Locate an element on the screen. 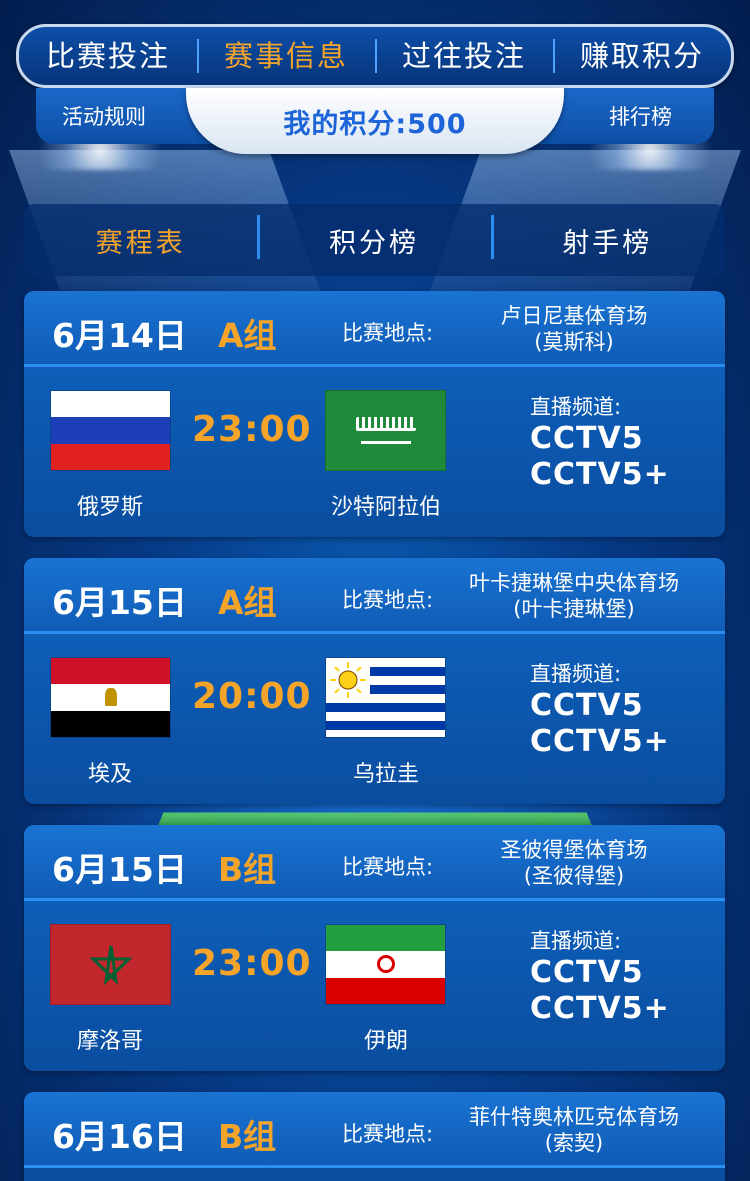 The height and width of the screenshot is (1181, 750). tab-match-betting: 比赛投注 is located at coordinates (108, 56).